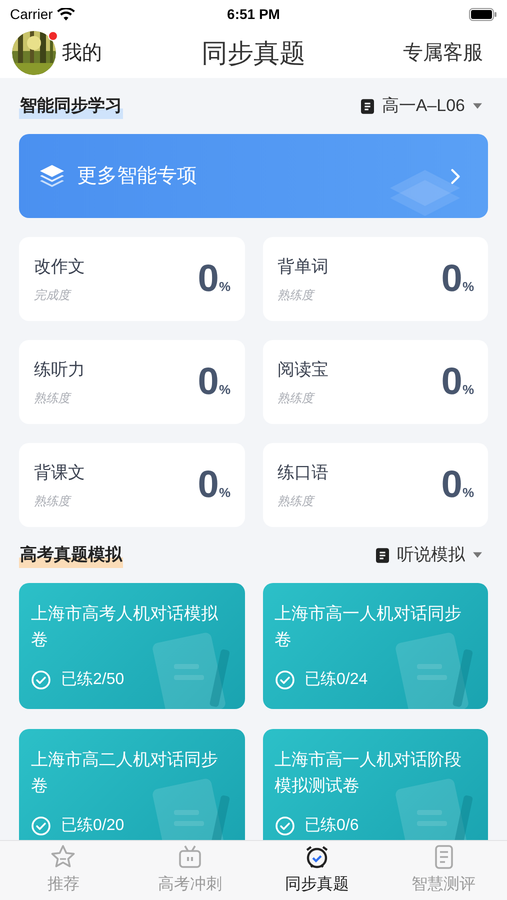  Describe the element at coordinates (82, 53) in the screenshot. I see `profile-link: 我的` at that location.